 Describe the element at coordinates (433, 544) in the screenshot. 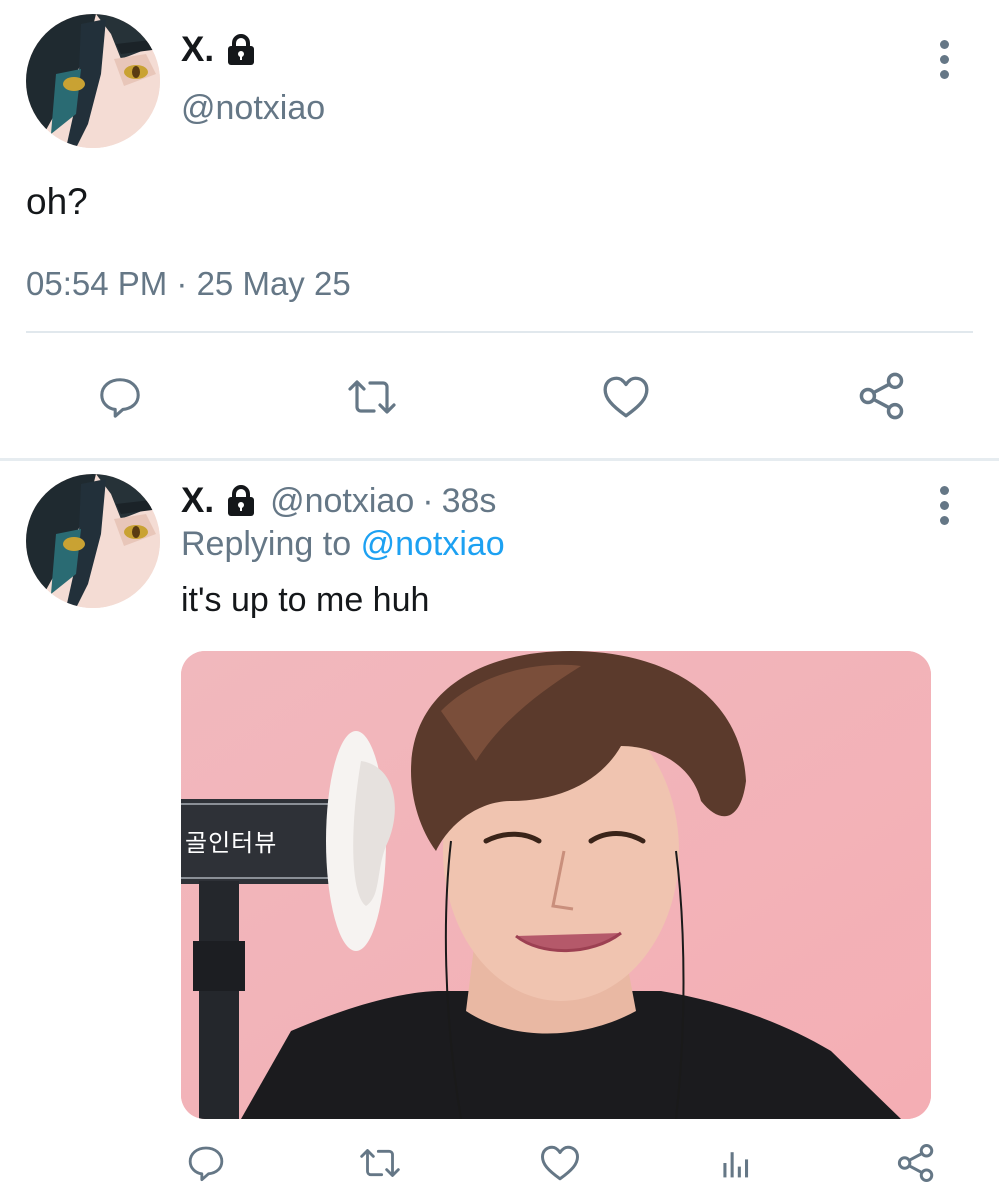

I see `replying-handle-link: @notxiao` at that location.